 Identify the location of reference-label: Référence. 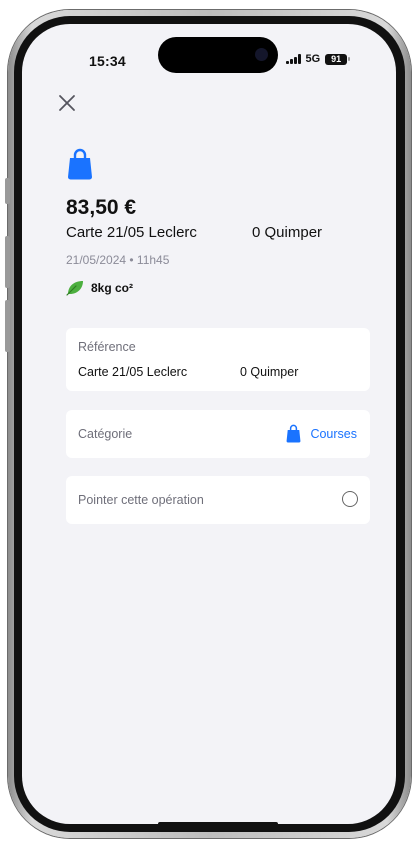
(107, 347).